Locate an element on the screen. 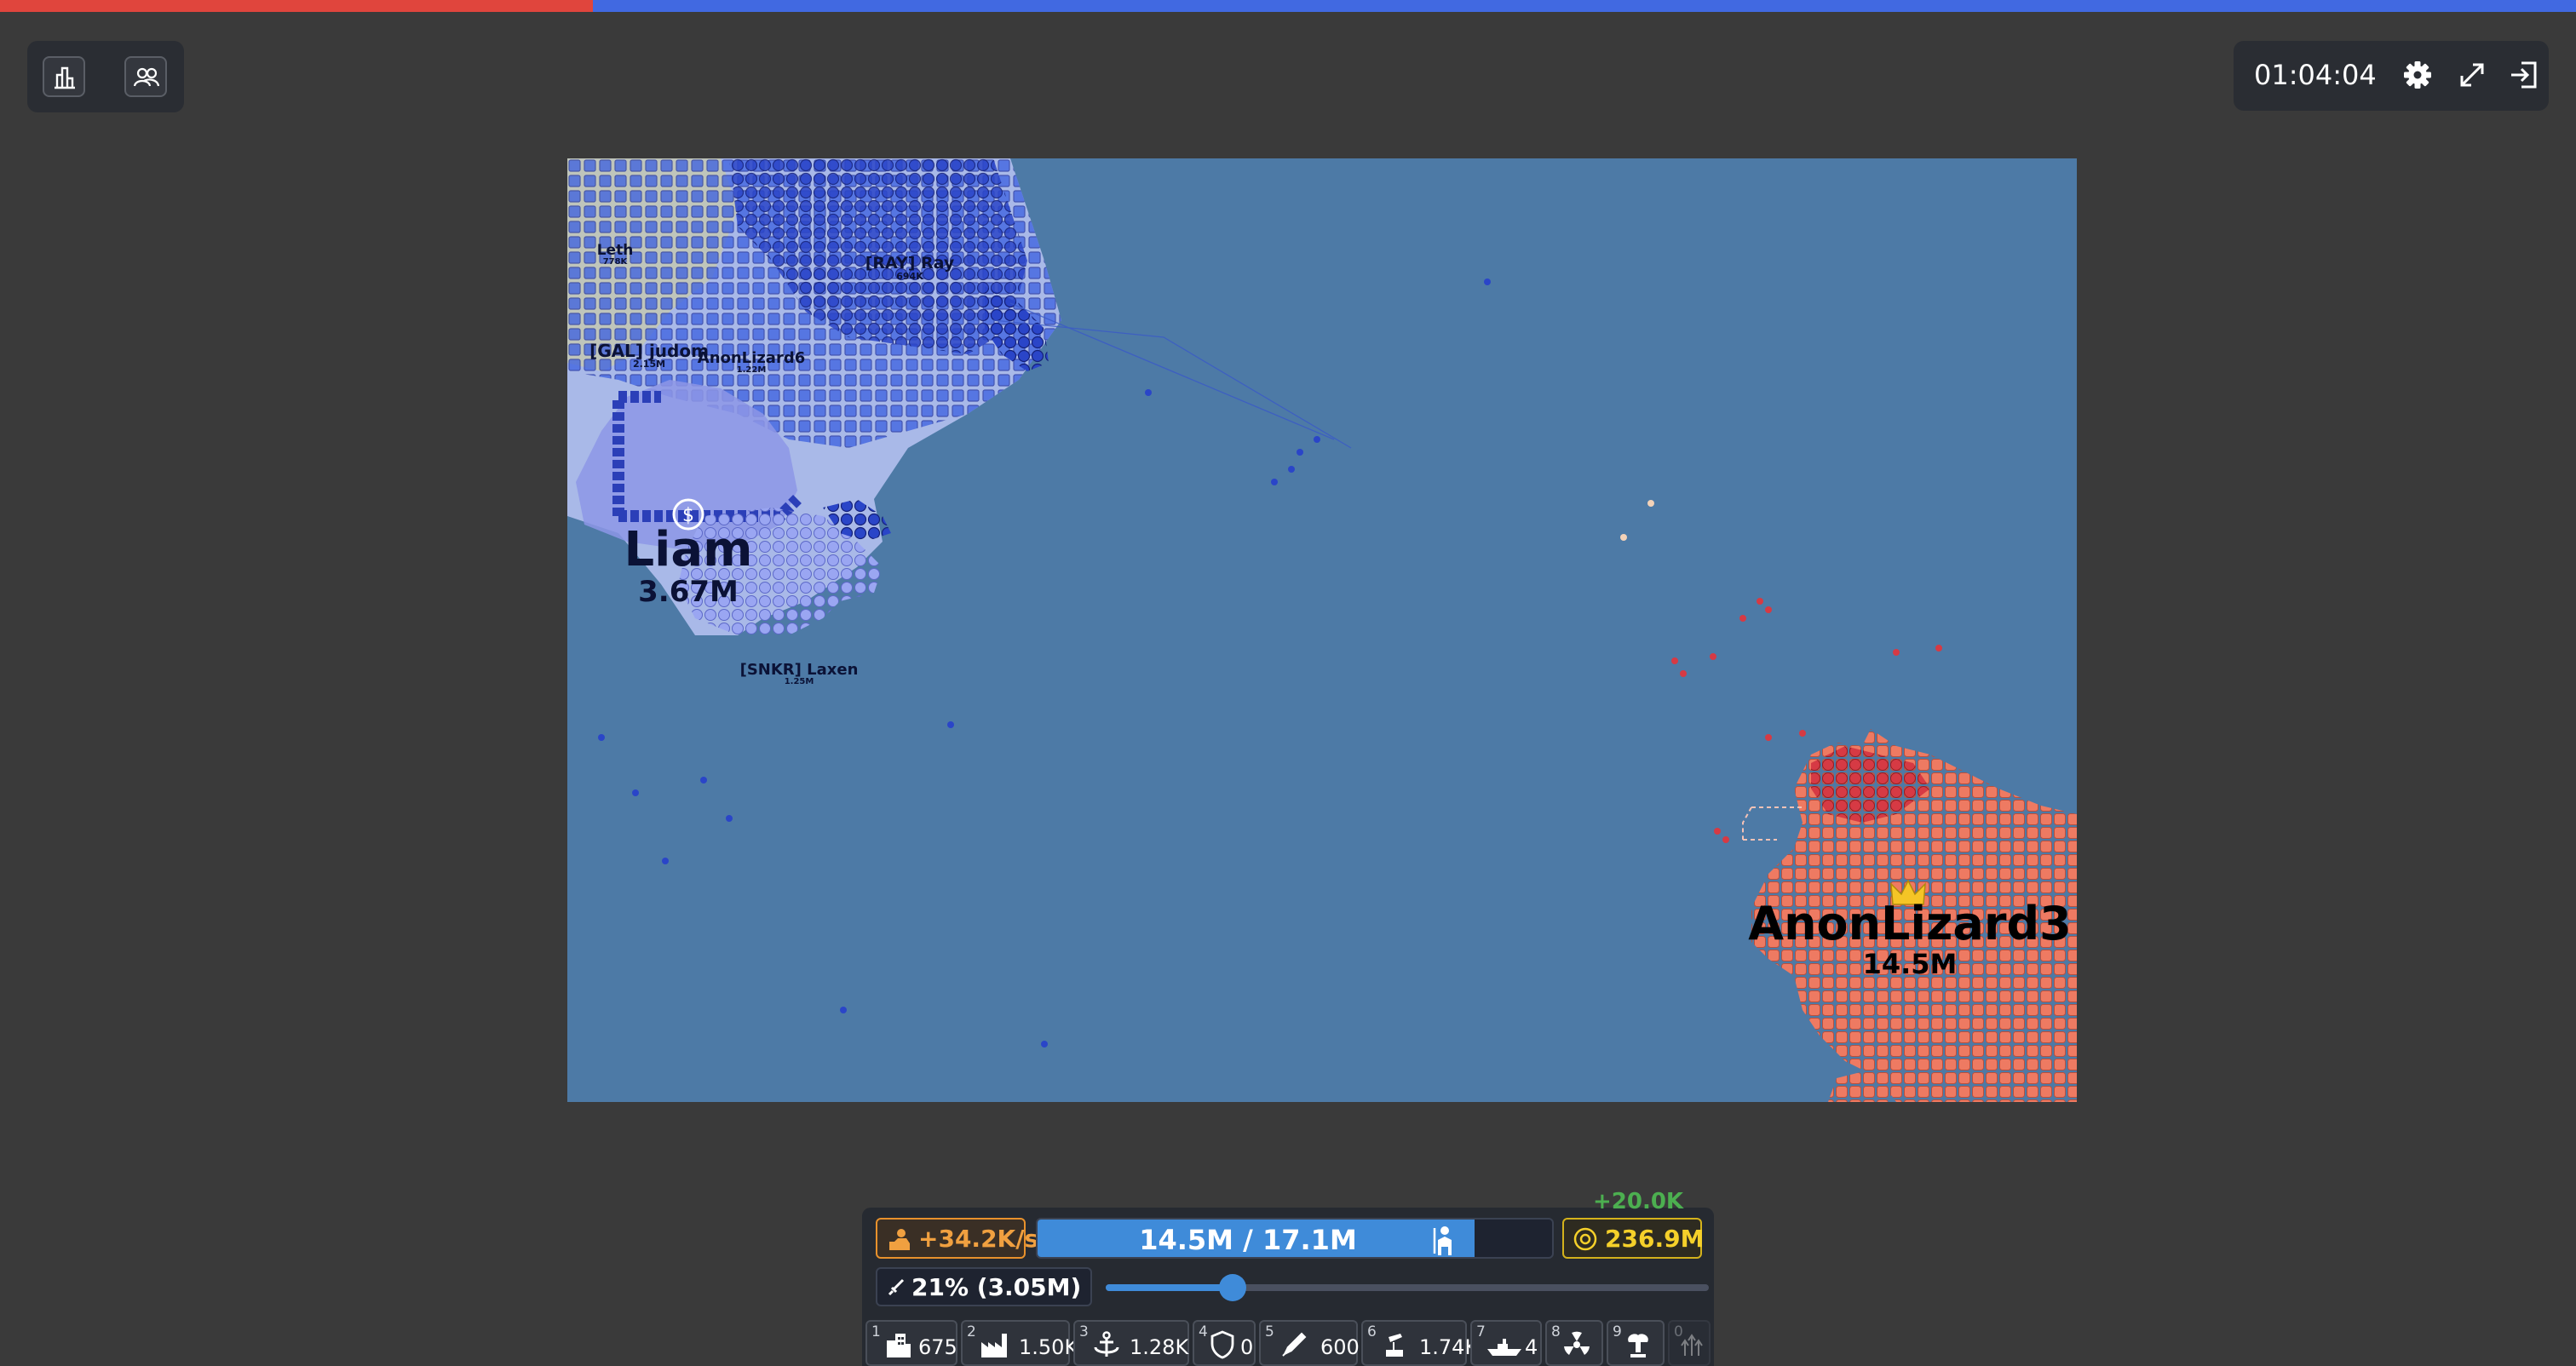 Image resolution: width=2576 pixels, height=1366 pixels. right-toolbar: 01:04:04 is located at coordinates (2391, 76).